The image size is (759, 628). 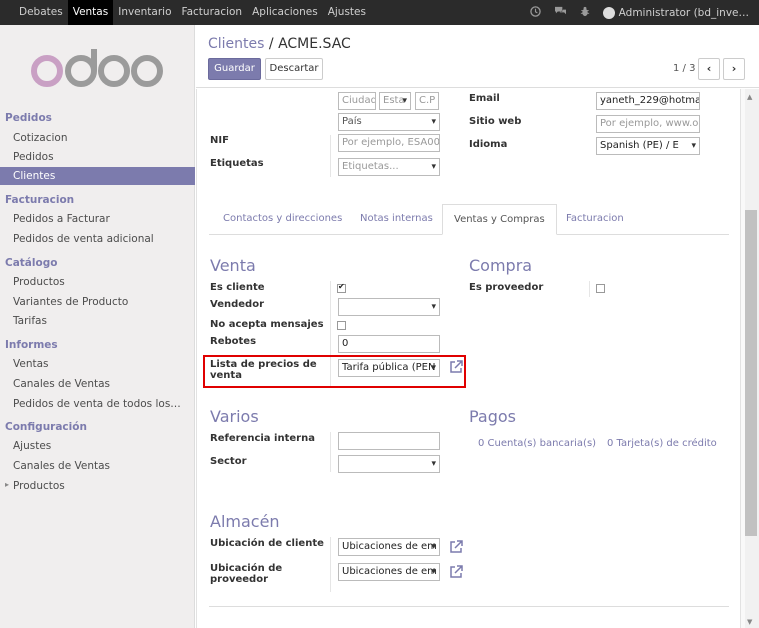 What do you see at coordinates (535, 12) in the screenshot?
I see `clock-icon` at bounding box center [535, 12].